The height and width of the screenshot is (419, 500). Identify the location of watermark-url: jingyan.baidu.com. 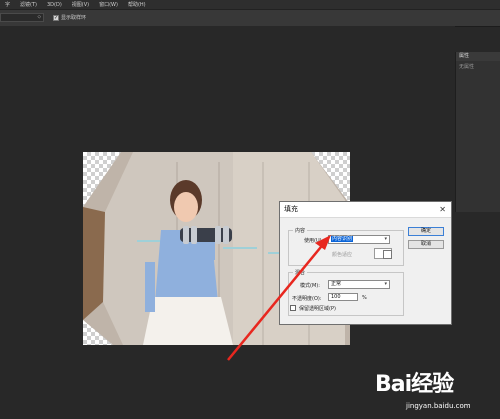
(438, 406).